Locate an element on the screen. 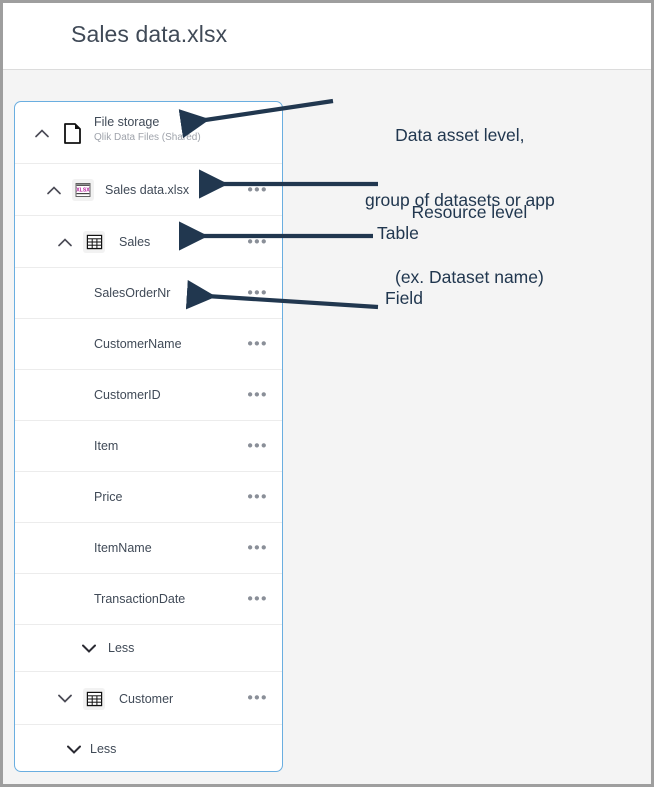  svg-text: XLSX is located at coordinates (83, 191).